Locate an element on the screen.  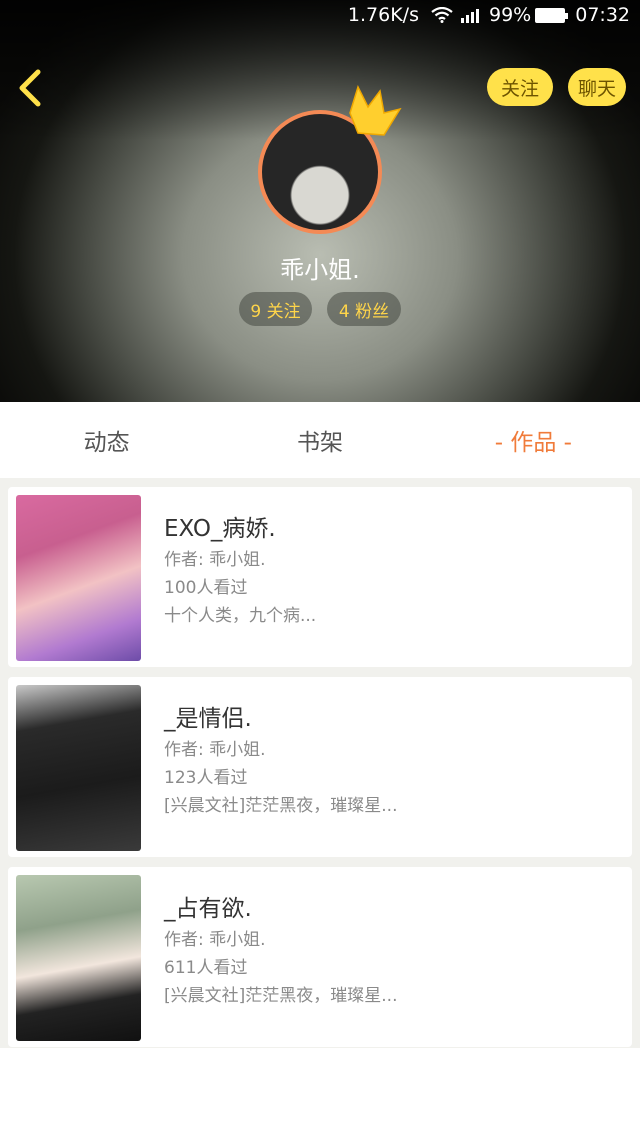
tab-activity: 动态 is located at coordinates (106, 440).